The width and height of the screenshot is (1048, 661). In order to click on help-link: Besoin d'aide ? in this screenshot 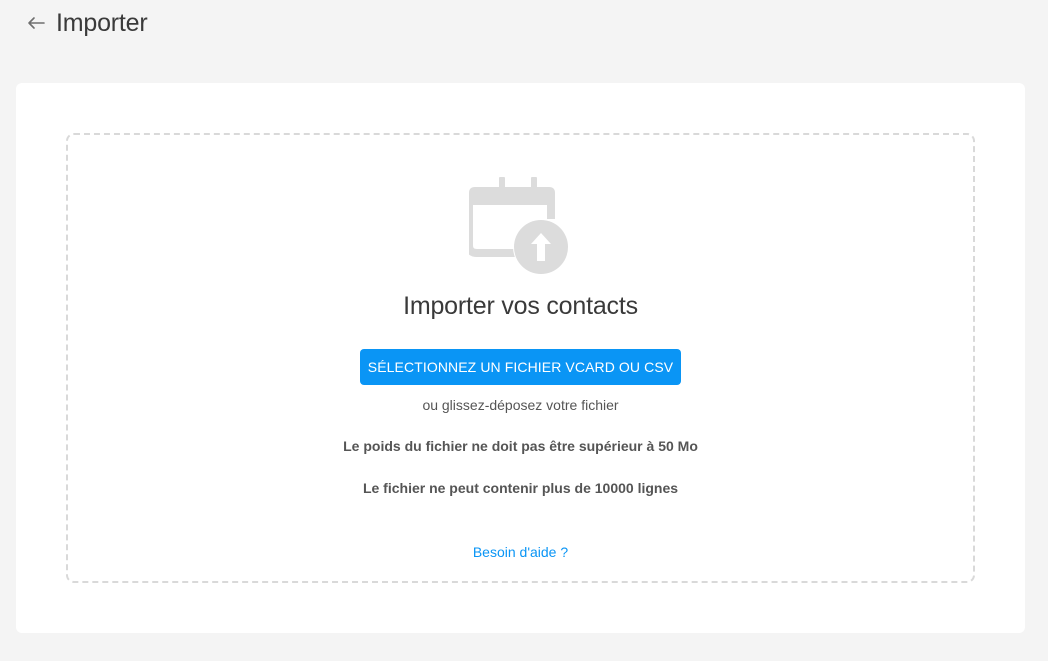, I will do `click(520, 552)`.